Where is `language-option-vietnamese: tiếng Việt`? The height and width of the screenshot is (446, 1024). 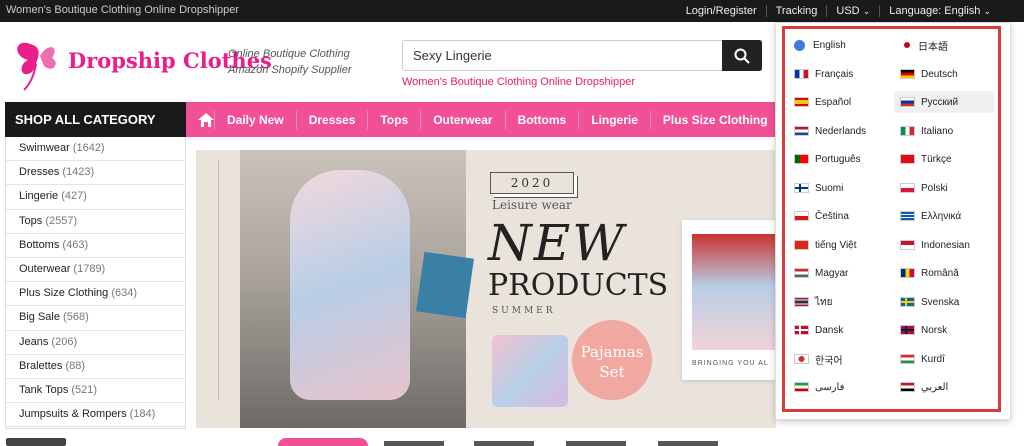 language-option-vietnamese: tiếng Việt is located at coordinates (825, 245).